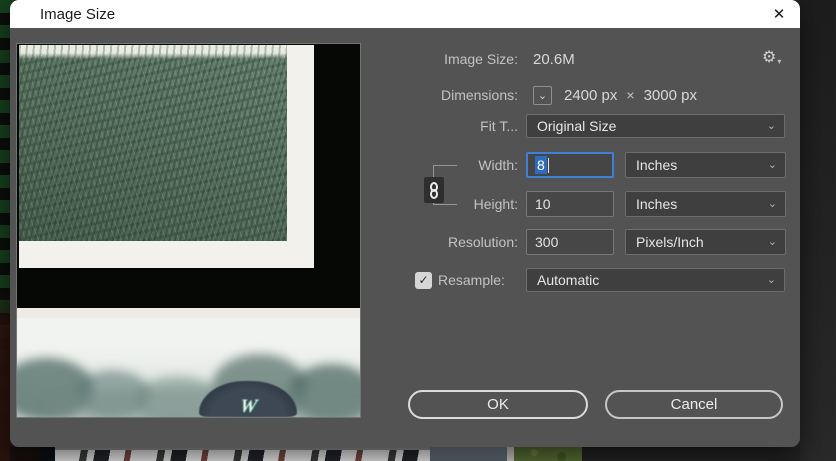 This screenshot has width=836, height=461. I want to click on preview-white-column, so click(300, 156).